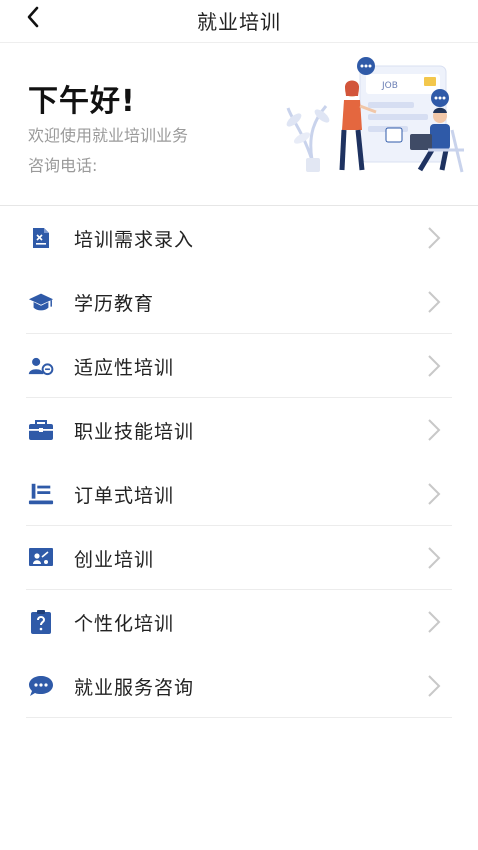  I want to click on briefcase-icon, so click(41, 430).